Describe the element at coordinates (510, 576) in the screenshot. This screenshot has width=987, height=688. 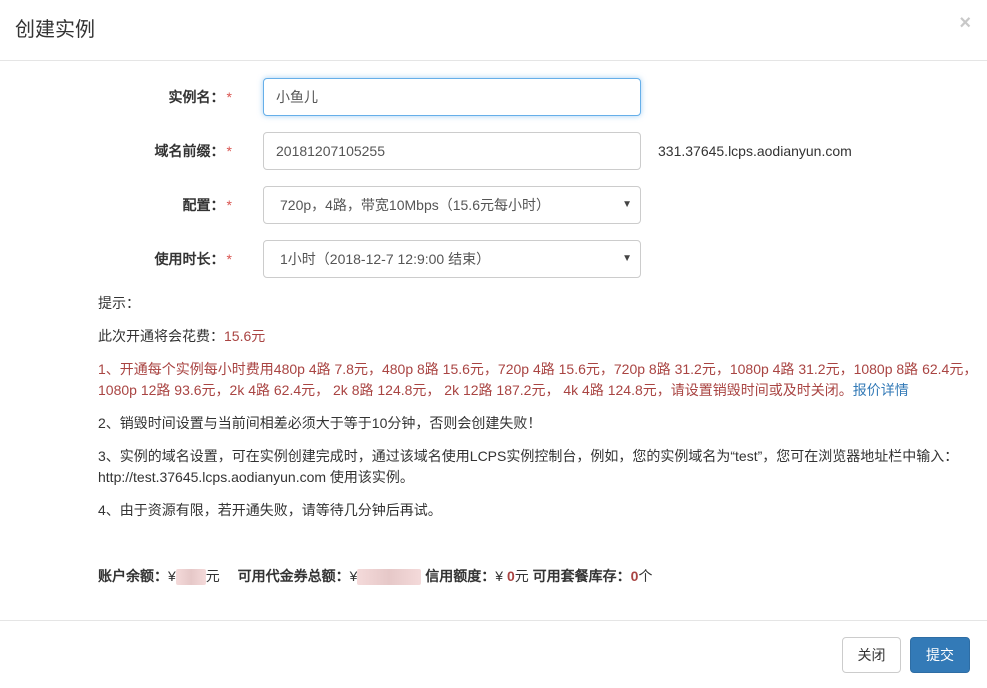
I see `credit-value: 0` at that location.